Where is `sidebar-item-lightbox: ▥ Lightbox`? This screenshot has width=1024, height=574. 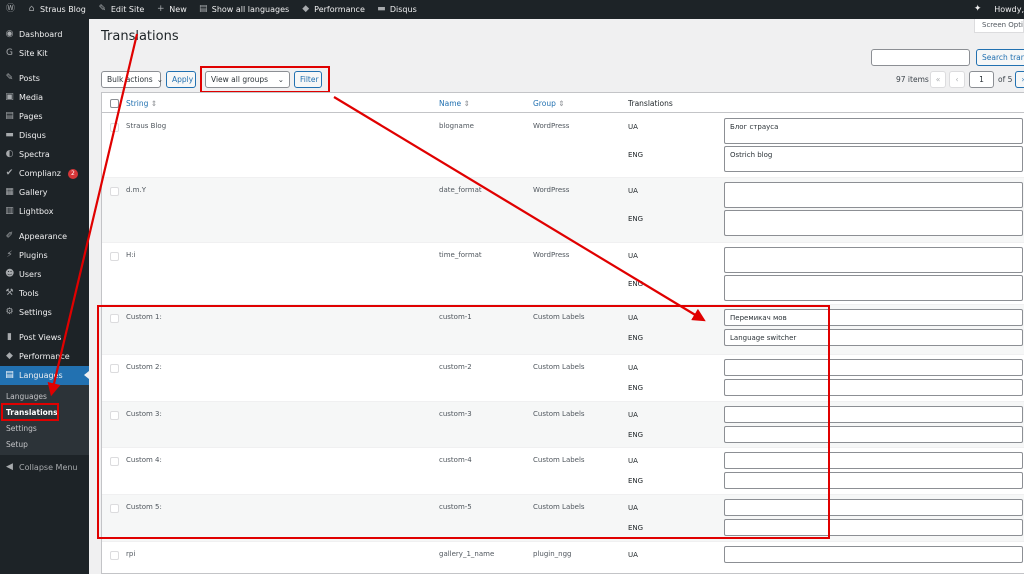
sidebar-item-lightbox: ▥ Lightbox is located at coordinates (44, 211).